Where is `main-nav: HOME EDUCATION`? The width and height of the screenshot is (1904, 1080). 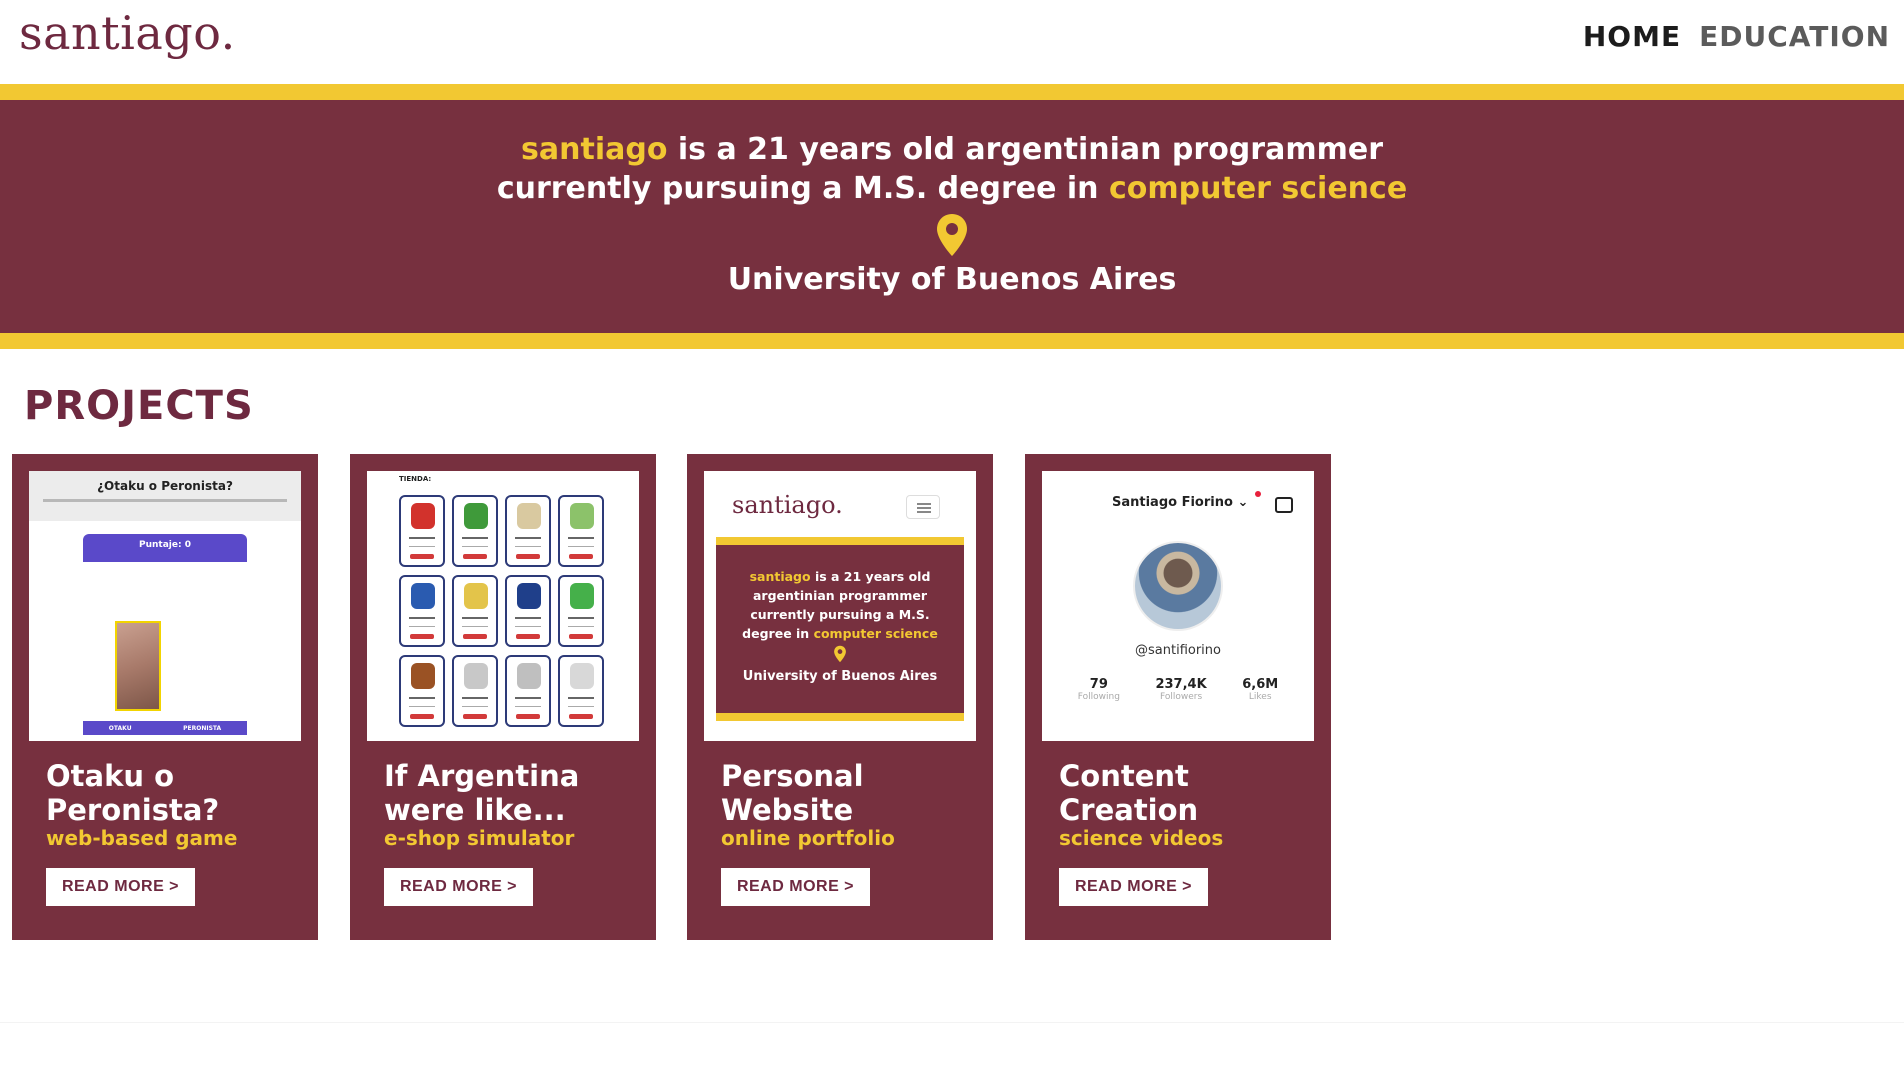 main-nav: HOME EDUCATION is located at coordinates (1736, 36).